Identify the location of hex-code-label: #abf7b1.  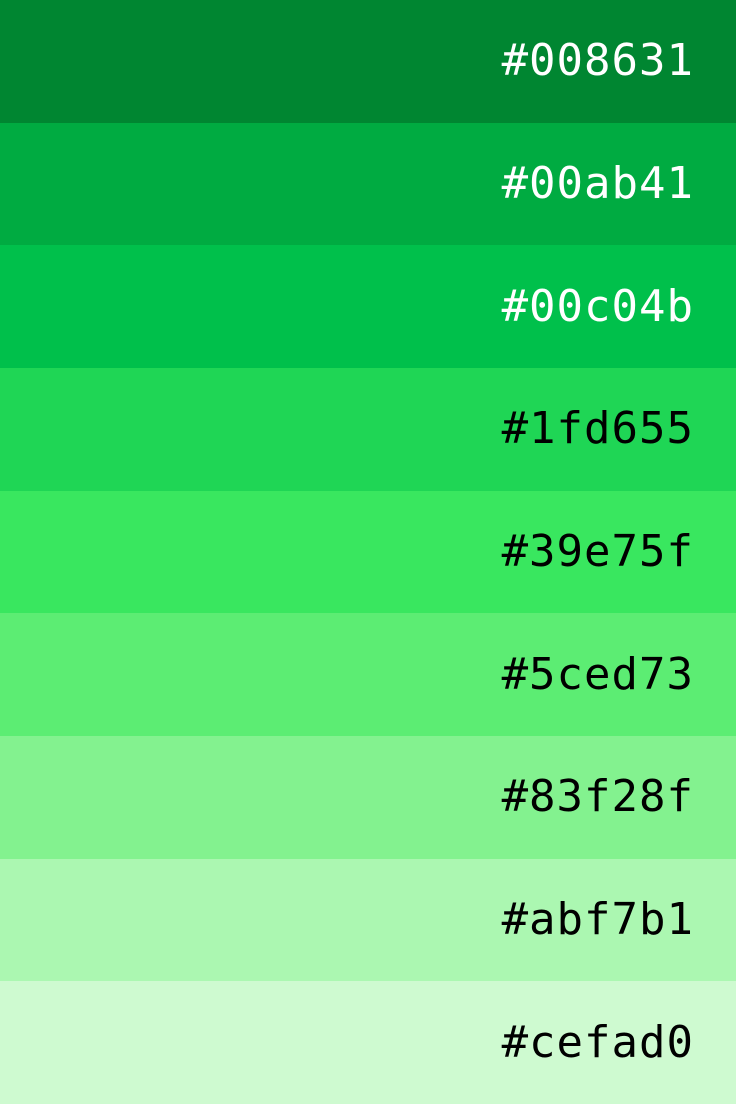
(597, 920).